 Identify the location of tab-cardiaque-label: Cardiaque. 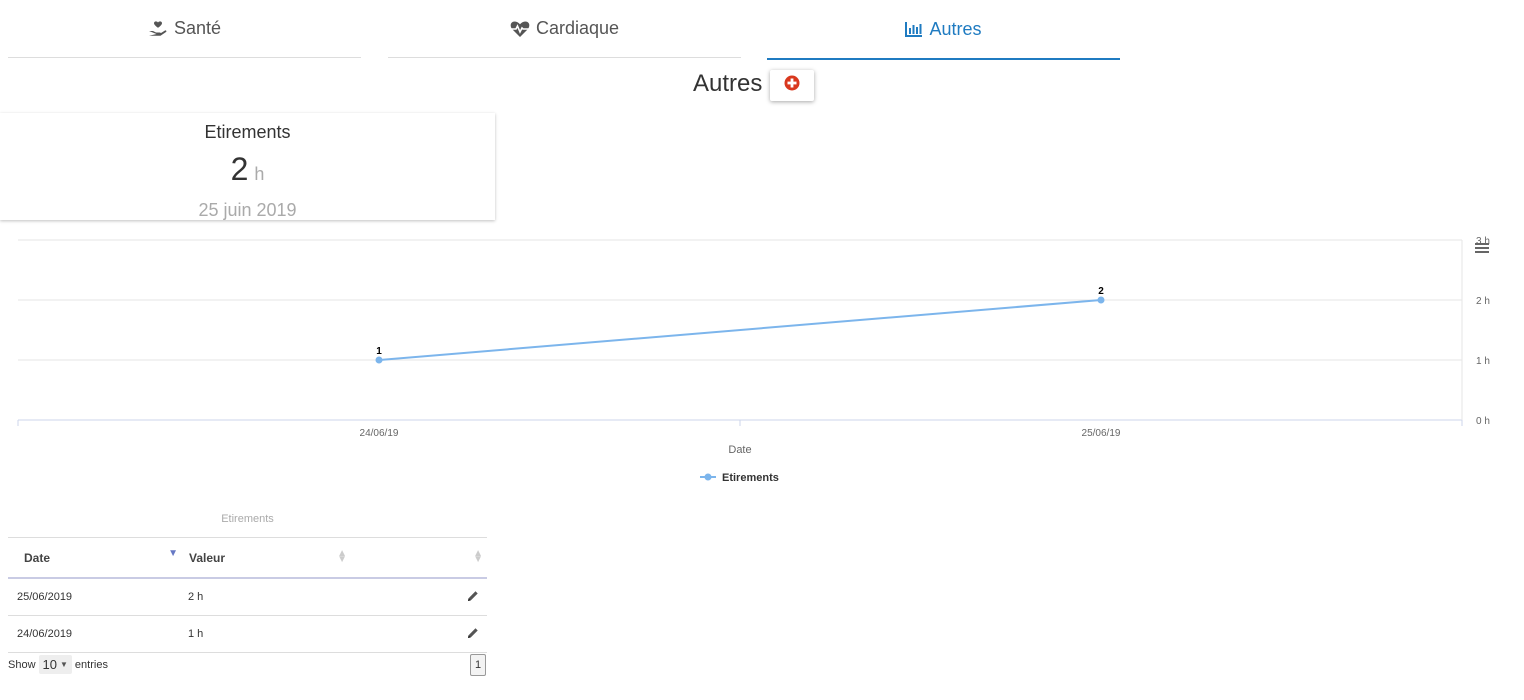
(577, 28).